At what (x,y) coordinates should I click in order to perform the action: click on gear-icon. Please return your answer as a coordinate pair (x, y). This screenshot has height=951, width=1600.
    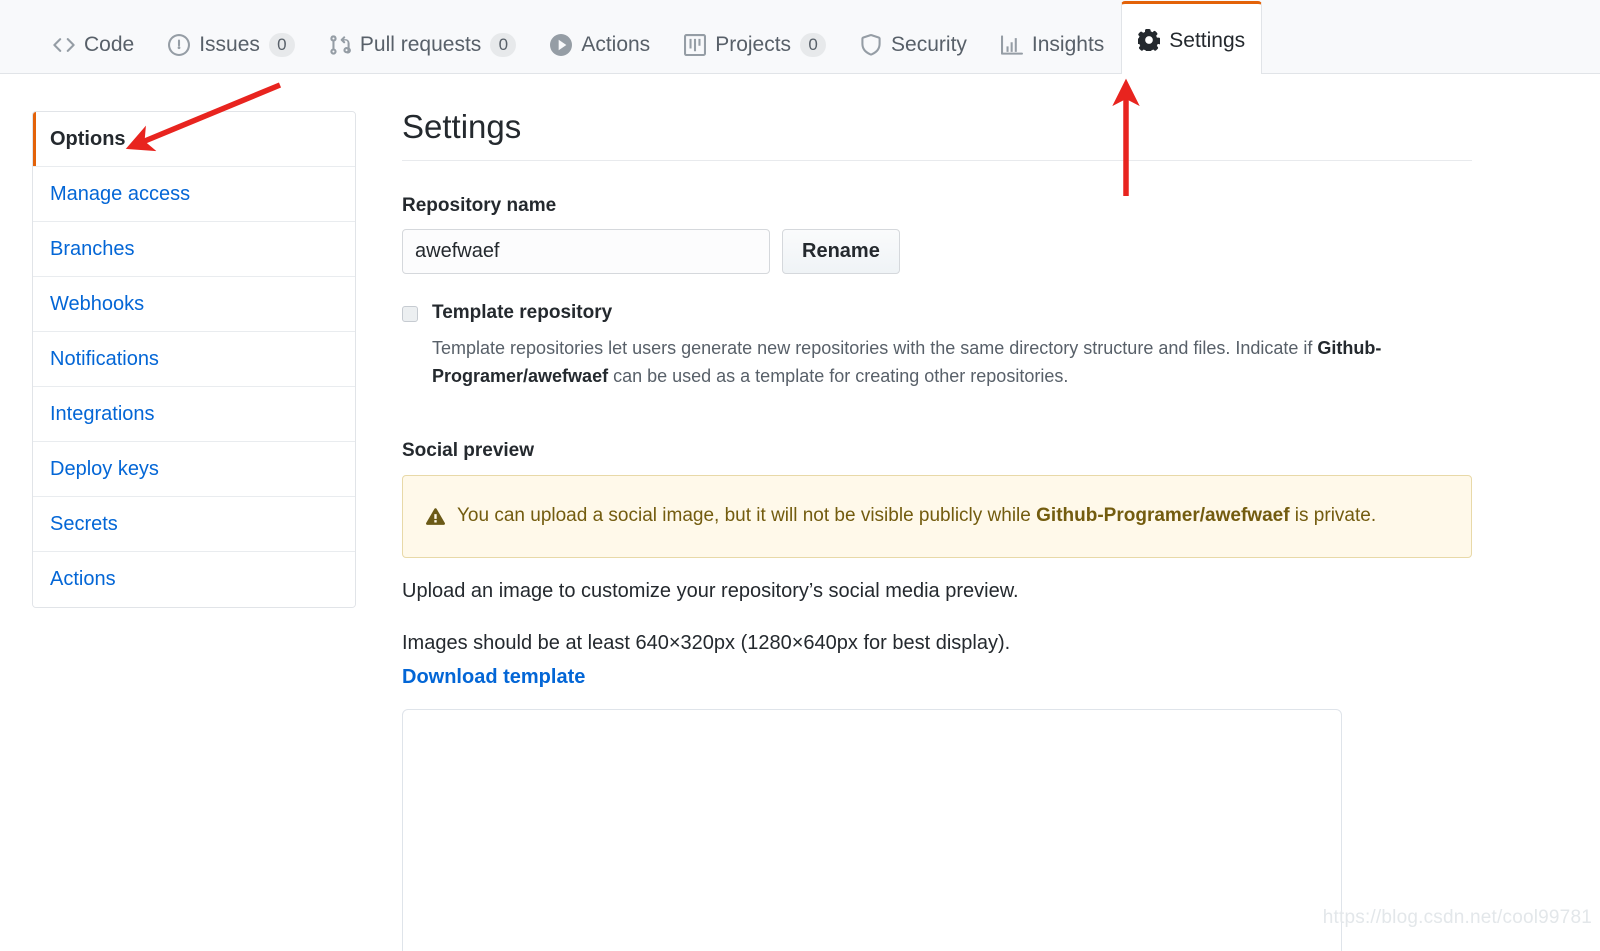
    Looking at the image, I should click on (1149, 40).